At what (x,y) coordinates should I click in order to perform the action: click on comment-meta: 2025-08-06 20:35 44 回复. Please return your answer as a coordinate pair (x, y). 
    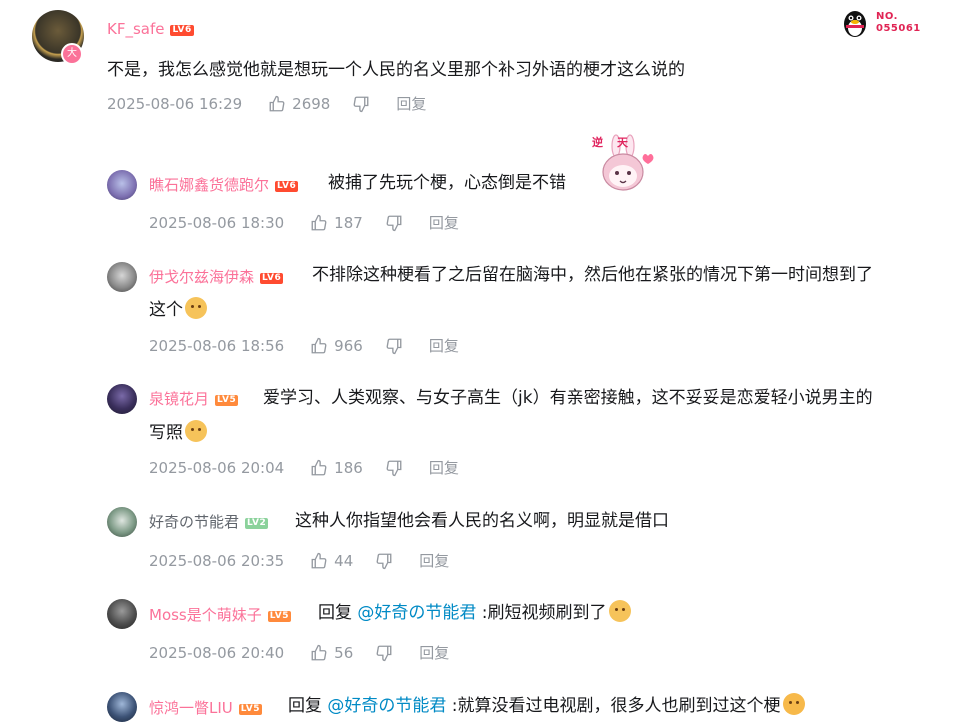
    Looking at the image, I should click on (299, 560).